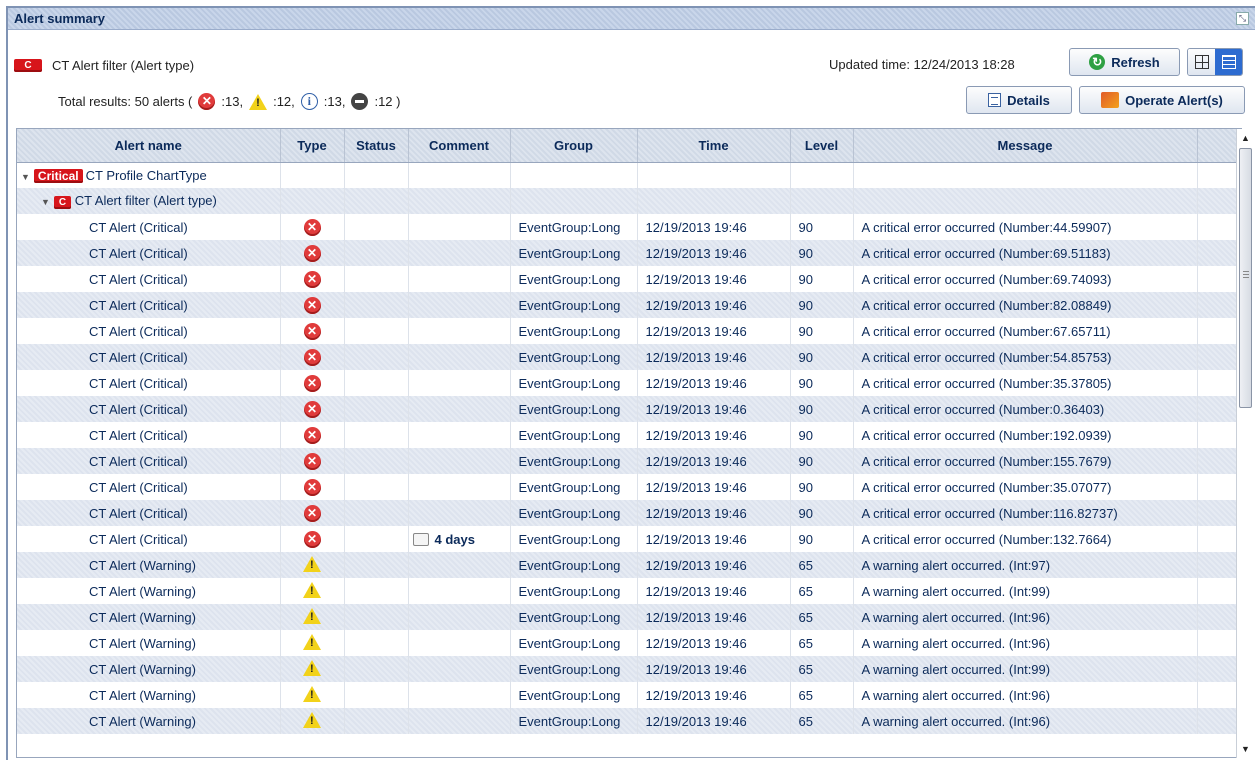 The image size is (1255, 760). I want to click on refresh-button: ↻ Refresh, so click(1124, 62).